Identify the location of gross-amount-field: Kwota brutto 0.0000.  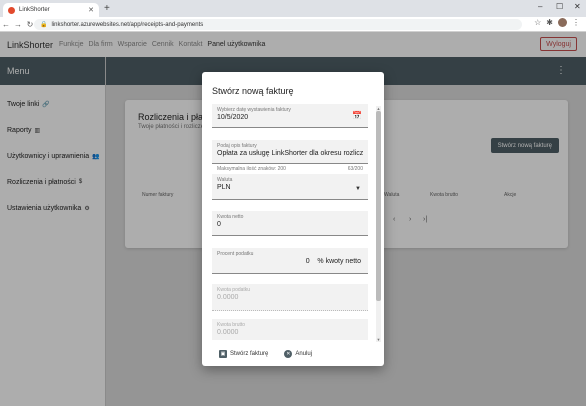
(290, 329).